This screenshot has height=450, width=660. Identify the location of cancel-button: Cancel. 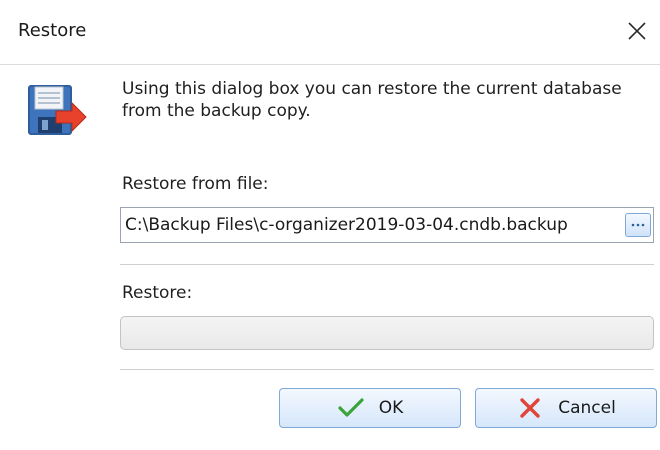
(566, 408).